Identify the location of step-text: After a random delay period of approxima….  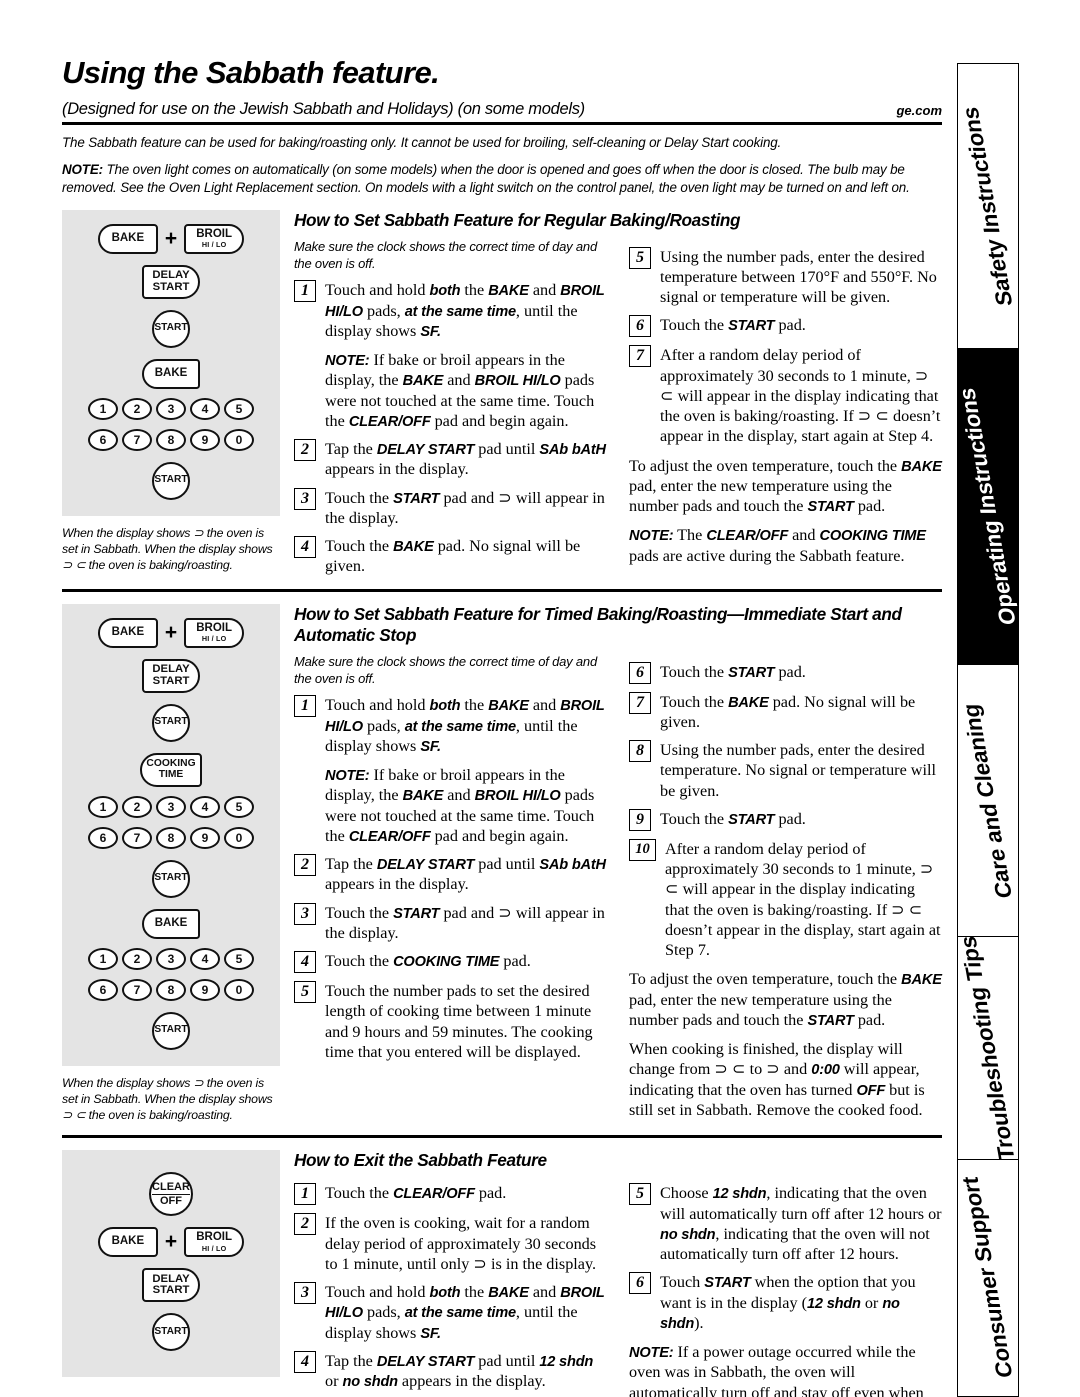
(803, 899).